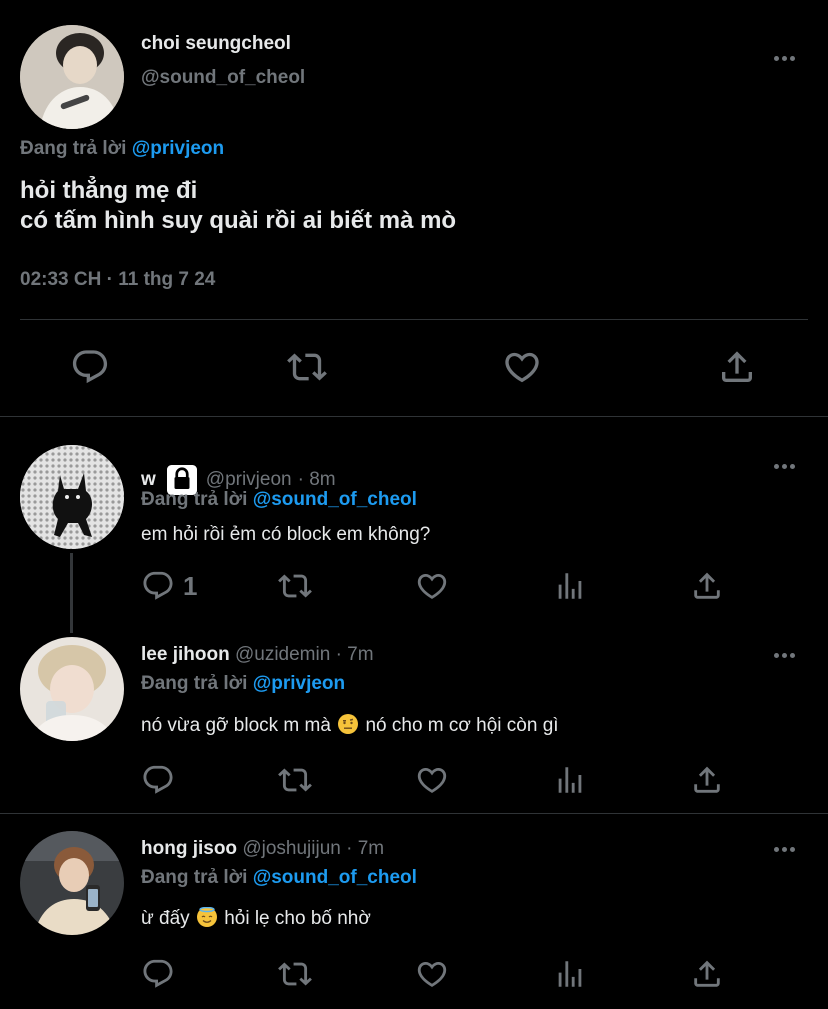  Describe the element at coordinates (169, 586) in the screenshot. I see `reply-icon: 1` at that location.